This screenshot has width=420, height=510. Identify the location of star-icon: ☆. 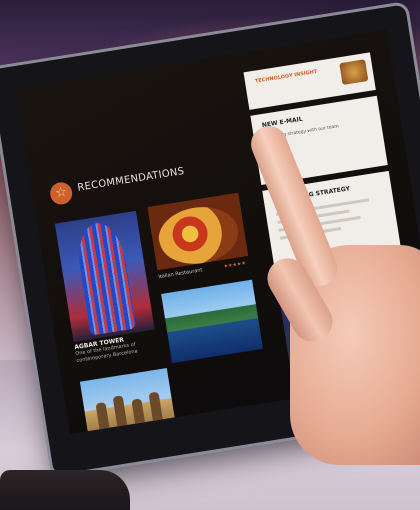
(61, 193).